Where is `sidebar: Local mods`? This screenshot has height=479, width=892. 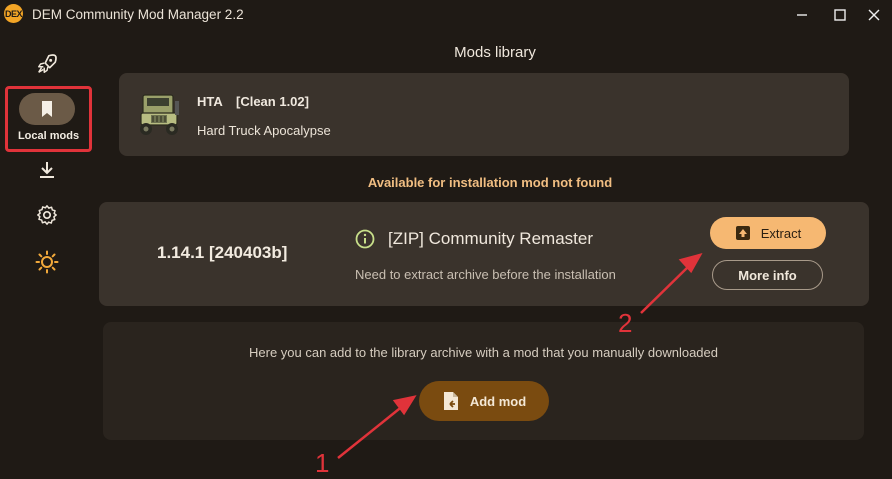 sidebar: Local mods is located at coordinates (47, 254).